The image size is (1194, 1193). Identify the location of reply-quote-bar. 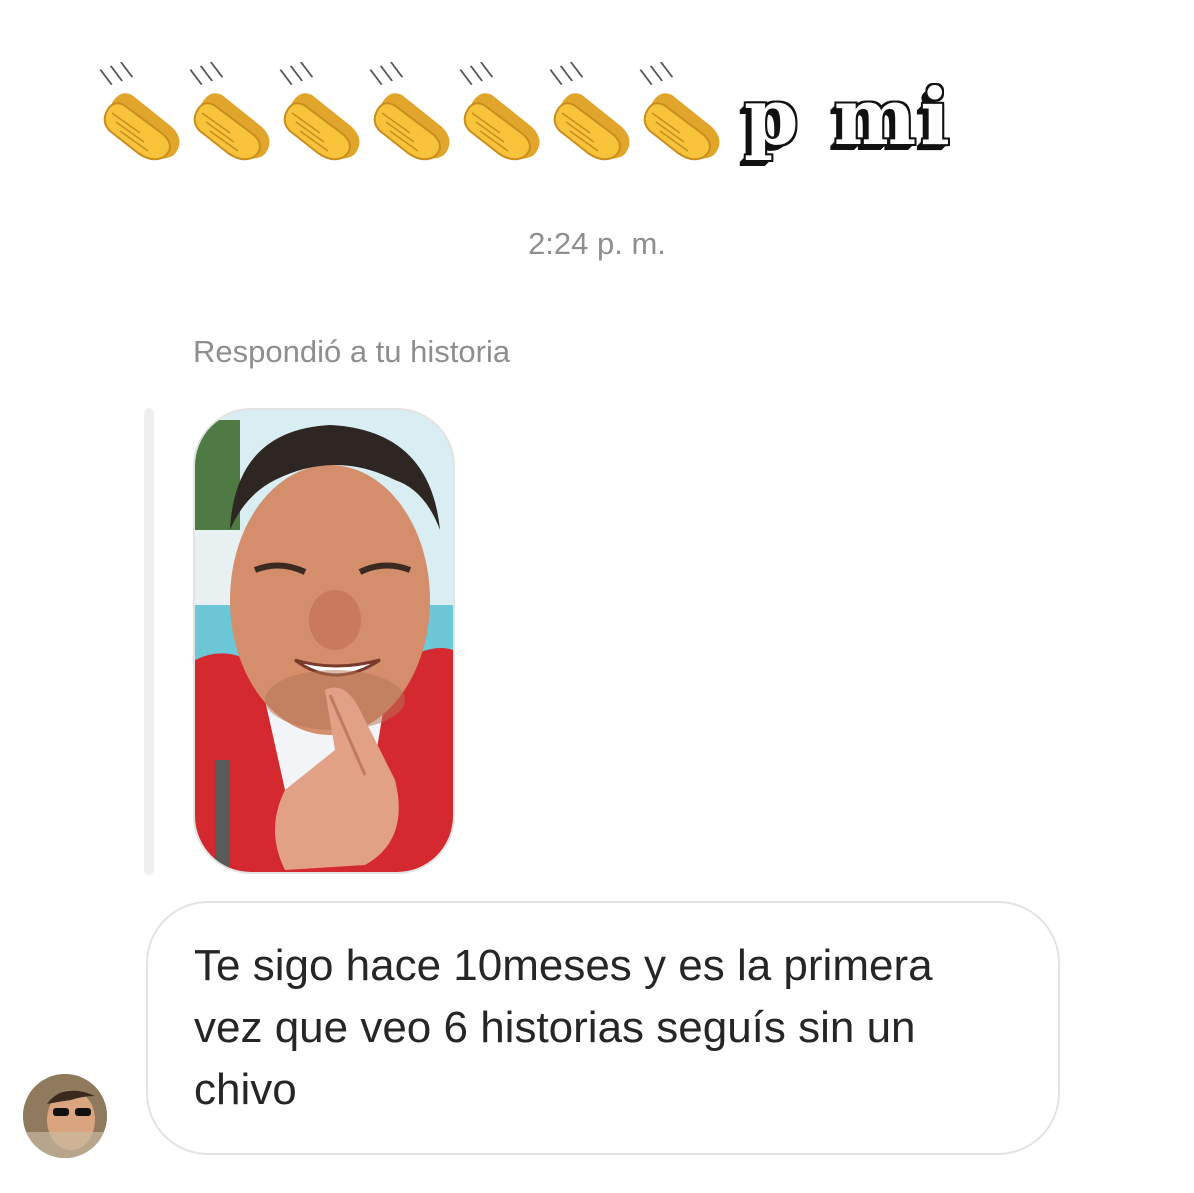
(149, 641).